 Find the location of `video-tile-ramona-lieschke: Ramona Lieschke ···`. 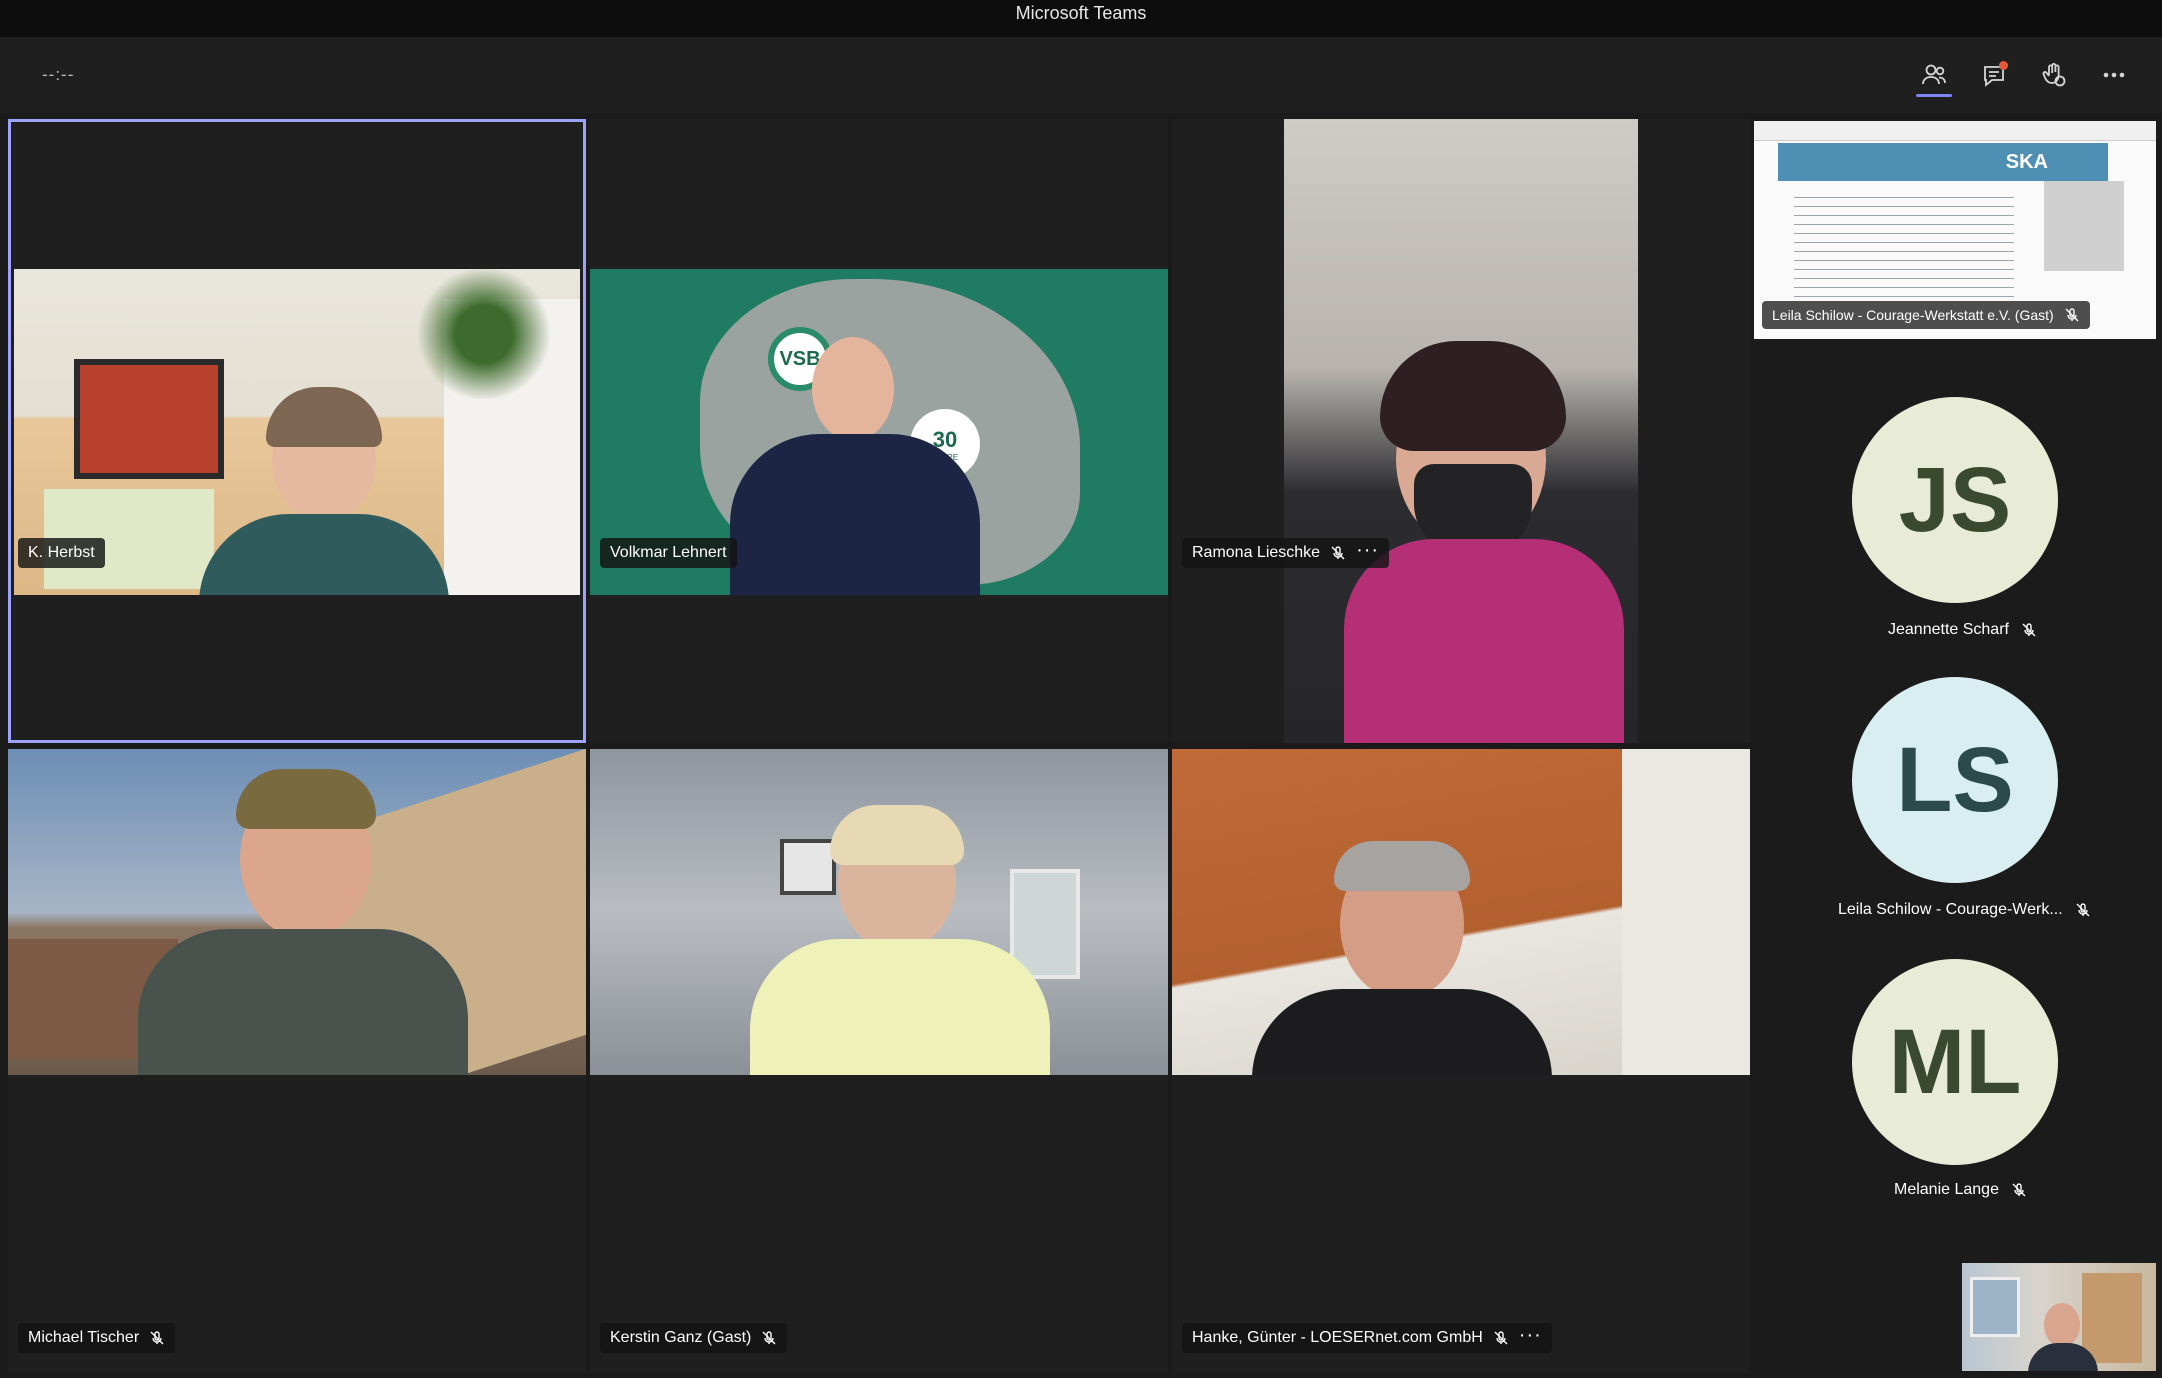

video-tile-ramona-lieschke: Ramona Lieschke ··· is located at coordinates (1461, 431).